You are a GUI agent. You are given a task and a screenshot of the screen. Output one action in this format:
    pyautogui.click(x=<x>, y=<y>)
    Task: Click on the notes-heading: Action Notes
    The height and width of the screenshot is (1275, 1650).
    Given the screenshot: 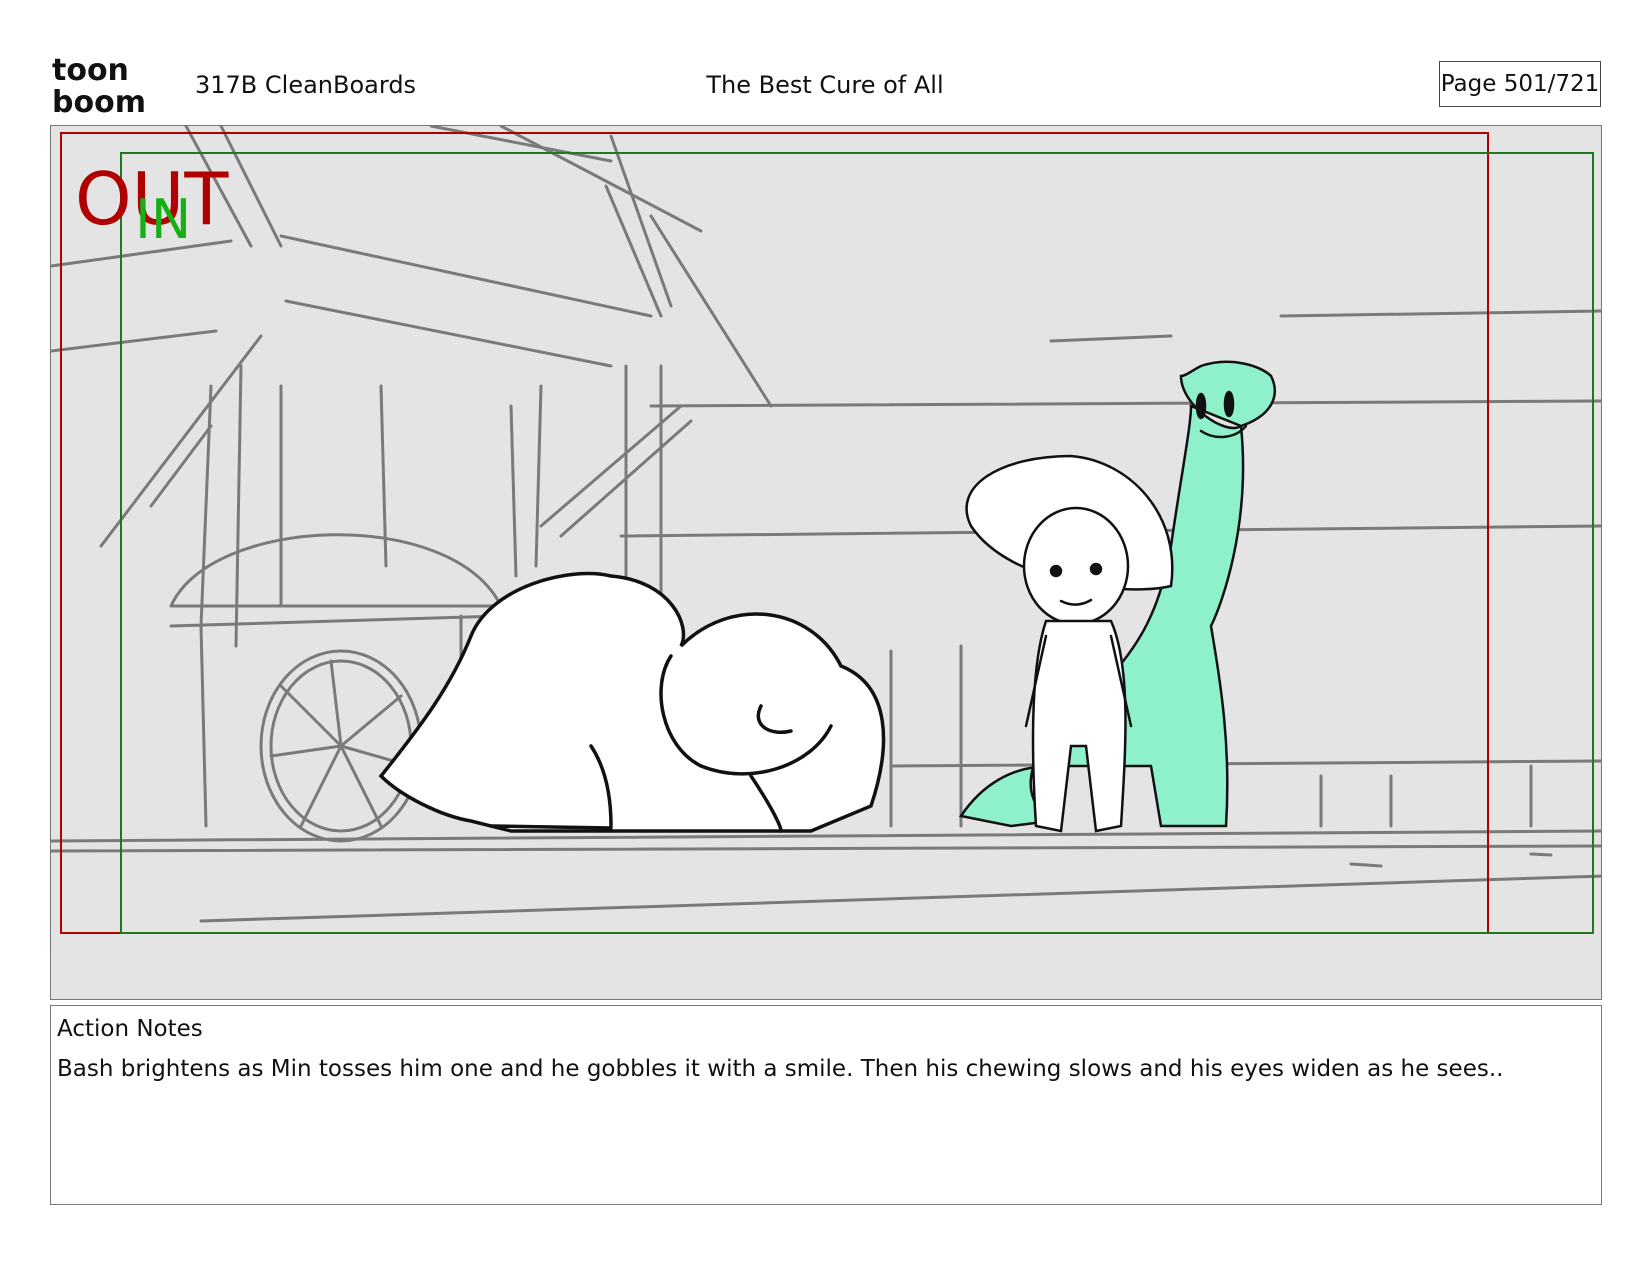 What is the action you would take?
    pyautogui.click(x=130, y=1029)
    